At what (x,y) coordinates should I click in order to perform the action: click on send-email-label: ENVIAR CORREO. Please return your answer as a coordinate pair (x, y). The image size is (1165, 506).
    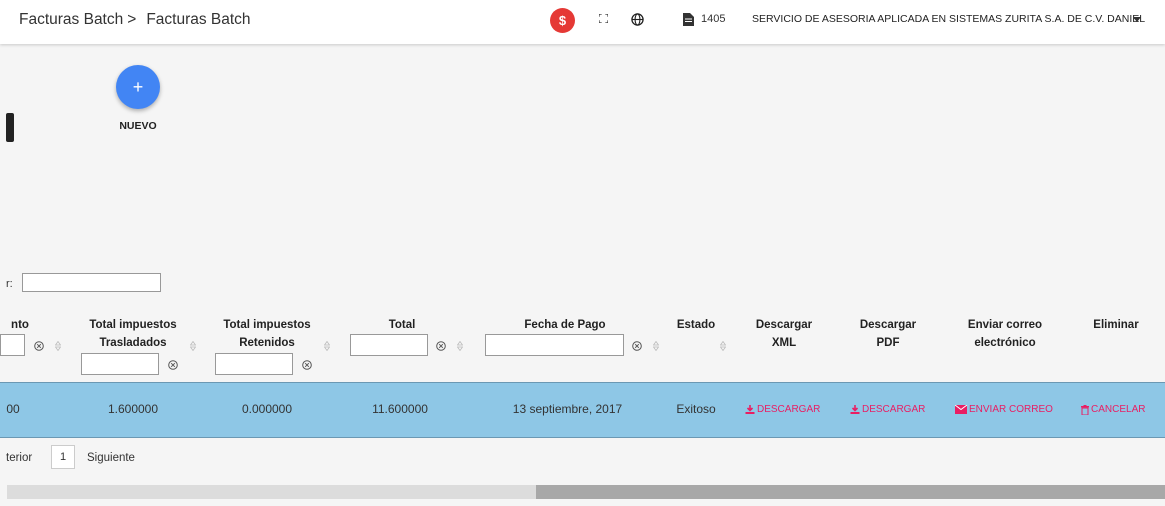
    Looking at the image, I should click on (1011, 409).